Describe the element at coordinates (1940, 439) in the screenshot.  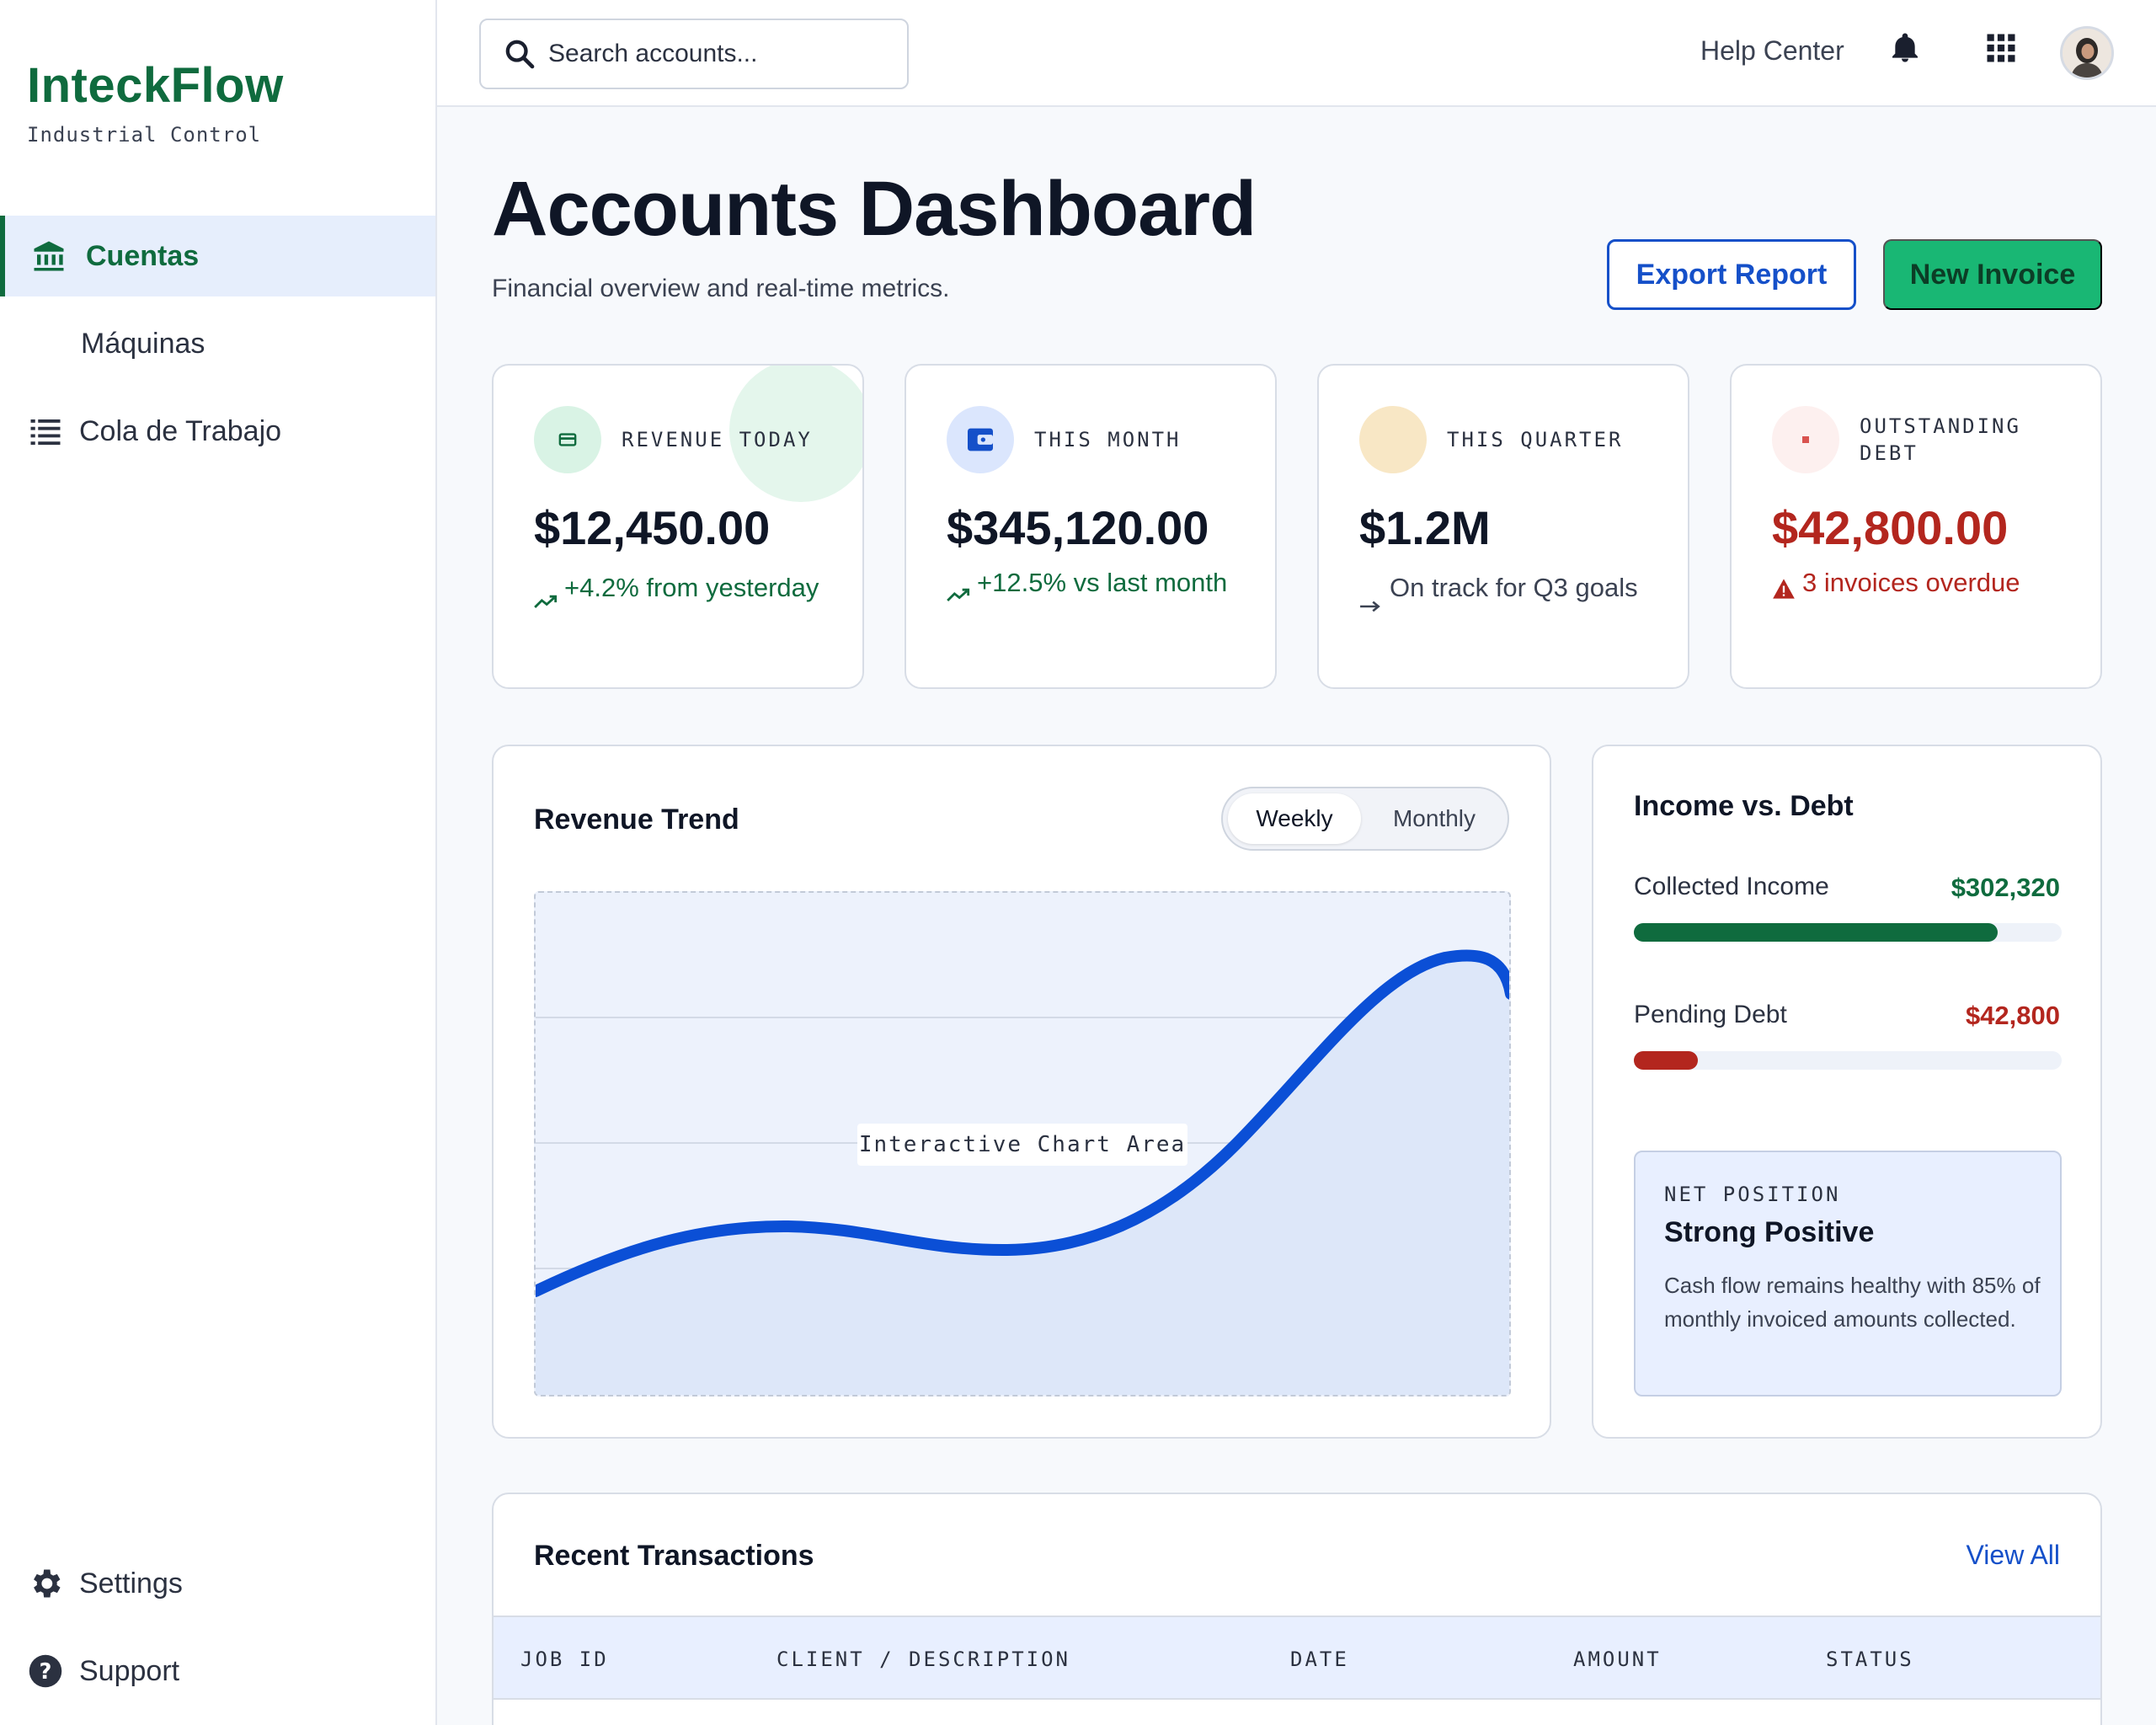
I see `kpi-label: OUTSTANDING DEBT` at that location.